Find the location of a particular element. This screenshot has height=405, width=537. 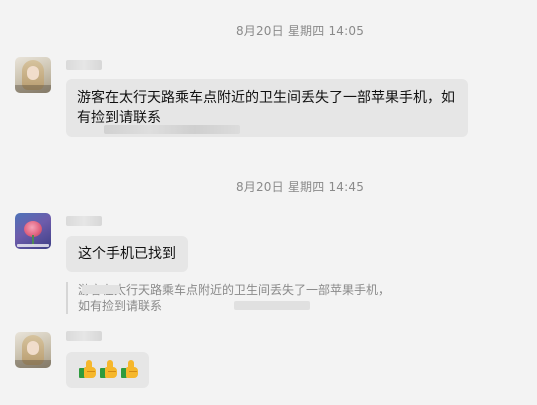

timestamp-1: 8月20日 星期四 14:05 is located at coordinates (300, 31).